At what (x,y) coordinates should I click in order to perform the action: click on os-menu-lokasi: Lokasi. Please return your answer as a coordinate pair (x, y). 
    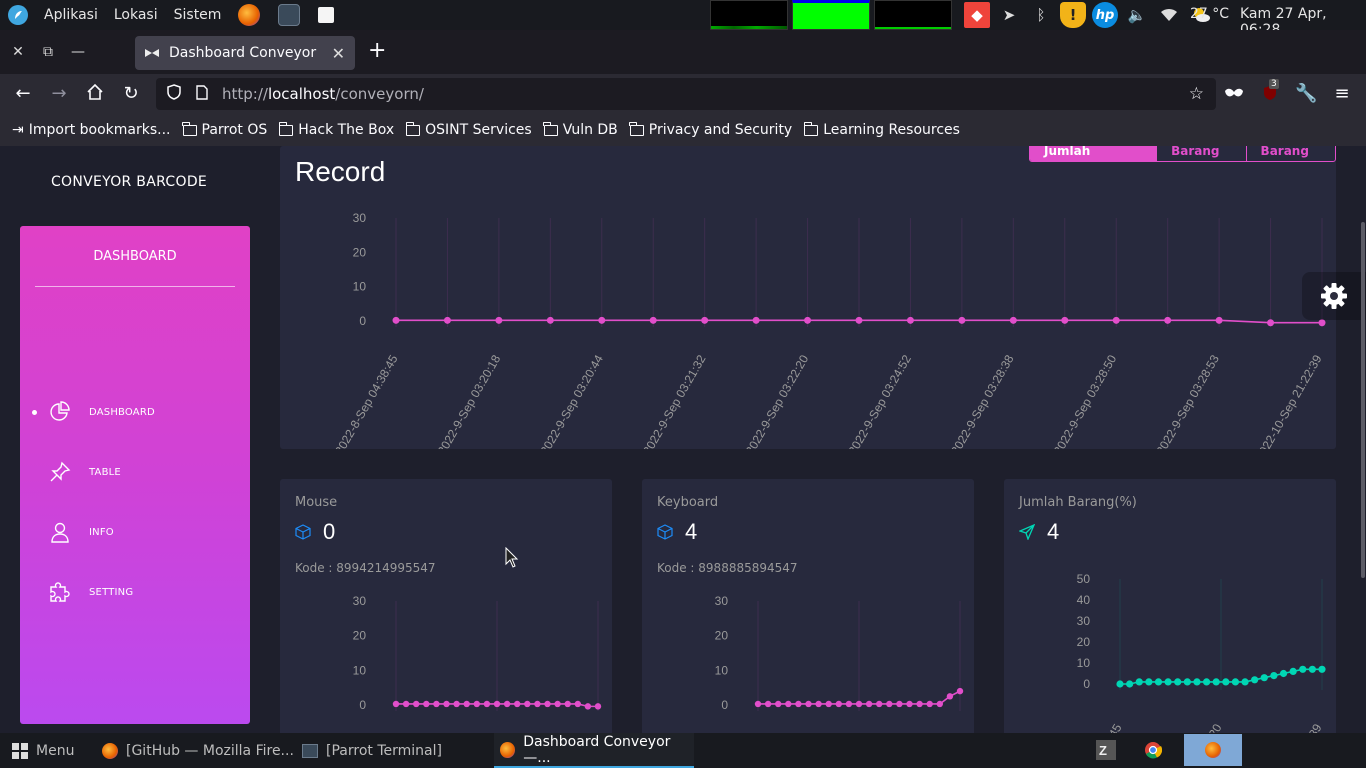
    Looking at the image, I should click on (136, 15).